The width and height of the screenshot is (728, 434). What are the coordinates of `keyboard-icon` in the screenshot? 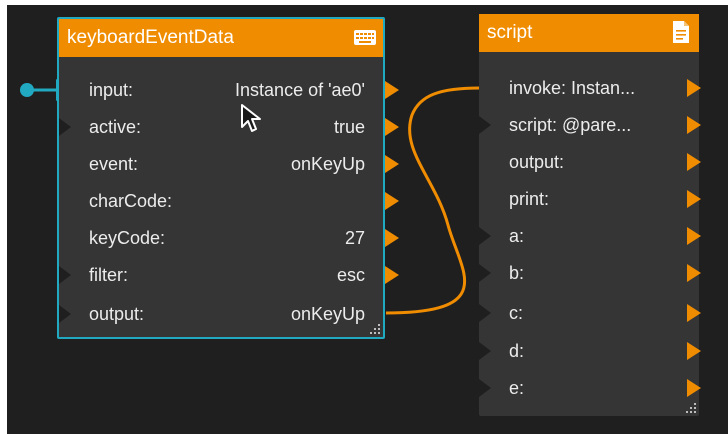 It's located at (365, 37).